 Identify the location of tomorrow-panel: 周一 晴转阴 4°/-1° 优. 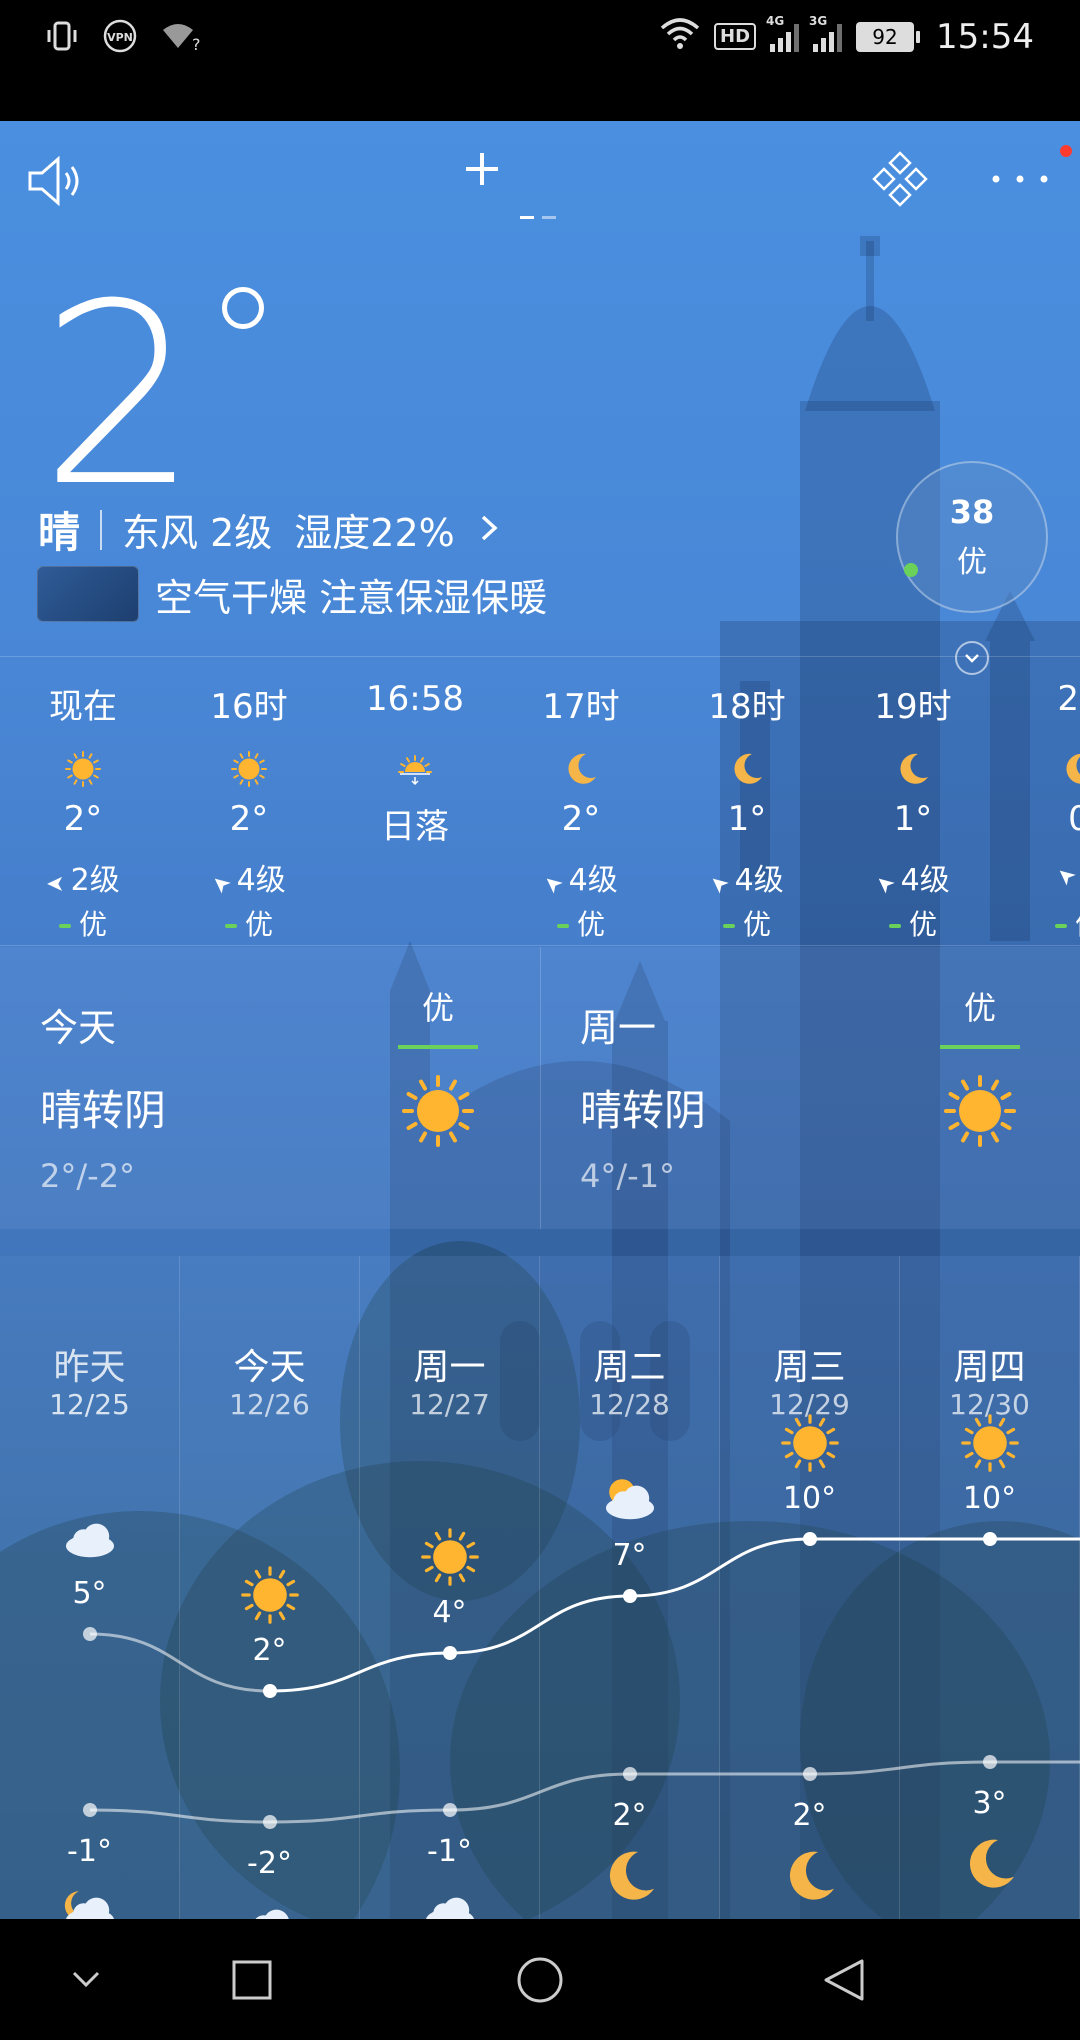
(810, 1088).